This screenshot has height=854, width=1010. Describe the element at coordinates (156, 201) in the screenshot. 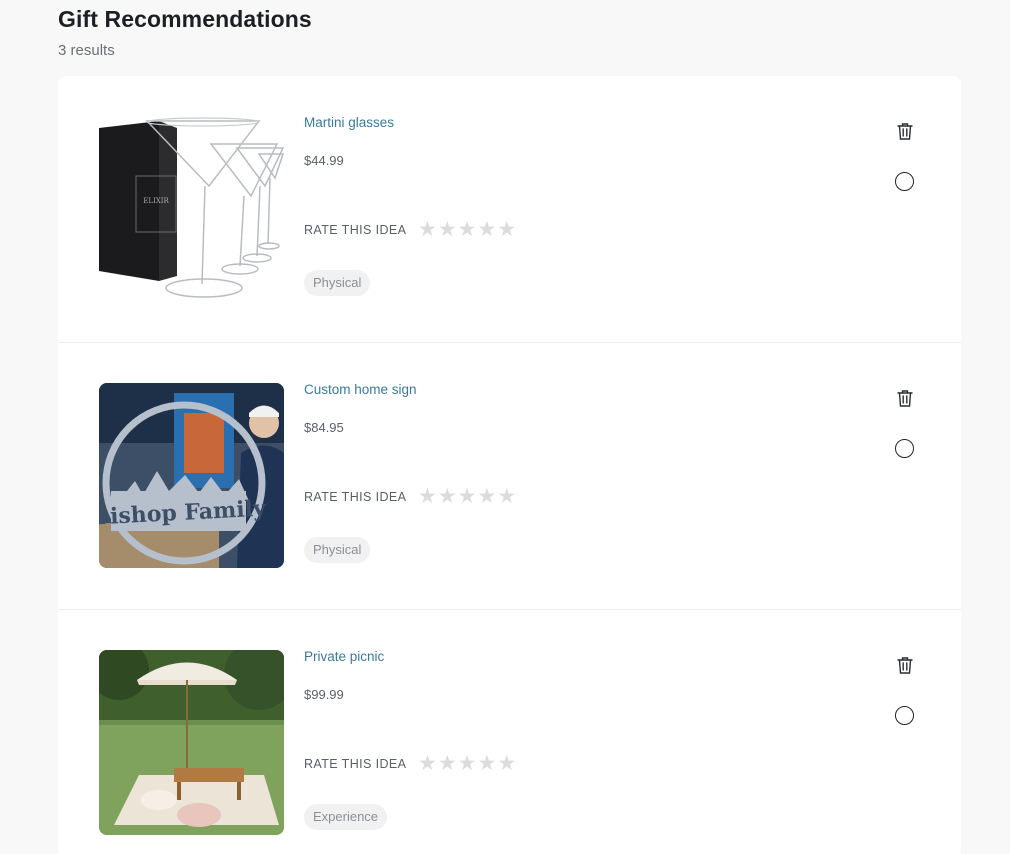

I see `box-brand-text: ELIXIR` at that location.